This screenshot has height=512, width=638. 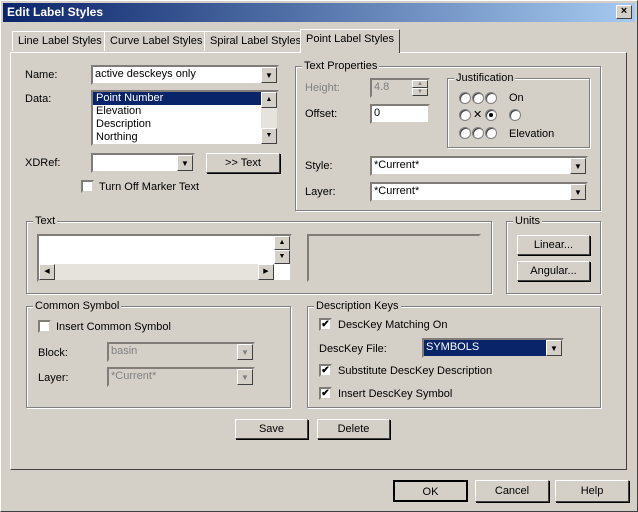 What do you see at coordinates (325, 324) in the screenshot?
I see `desckey-matching-checkbox: ✔` at bounding box center [325, 324].